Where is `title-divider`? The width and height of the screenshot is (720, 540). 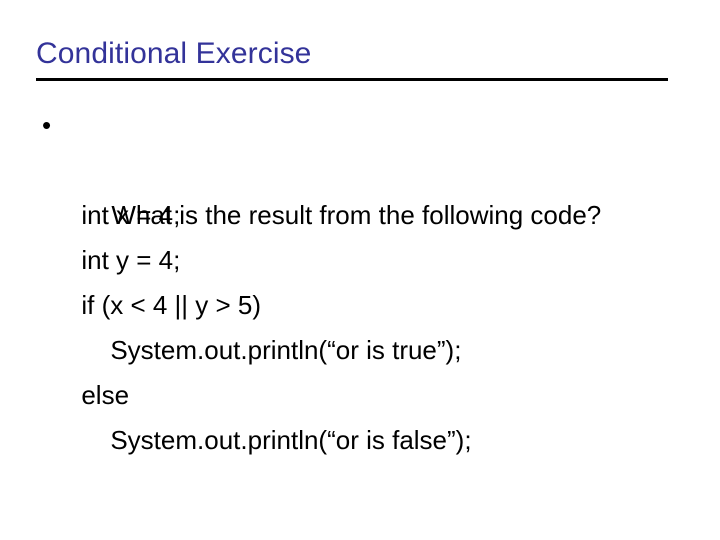 title-divider is located at coordinates (352, 79).